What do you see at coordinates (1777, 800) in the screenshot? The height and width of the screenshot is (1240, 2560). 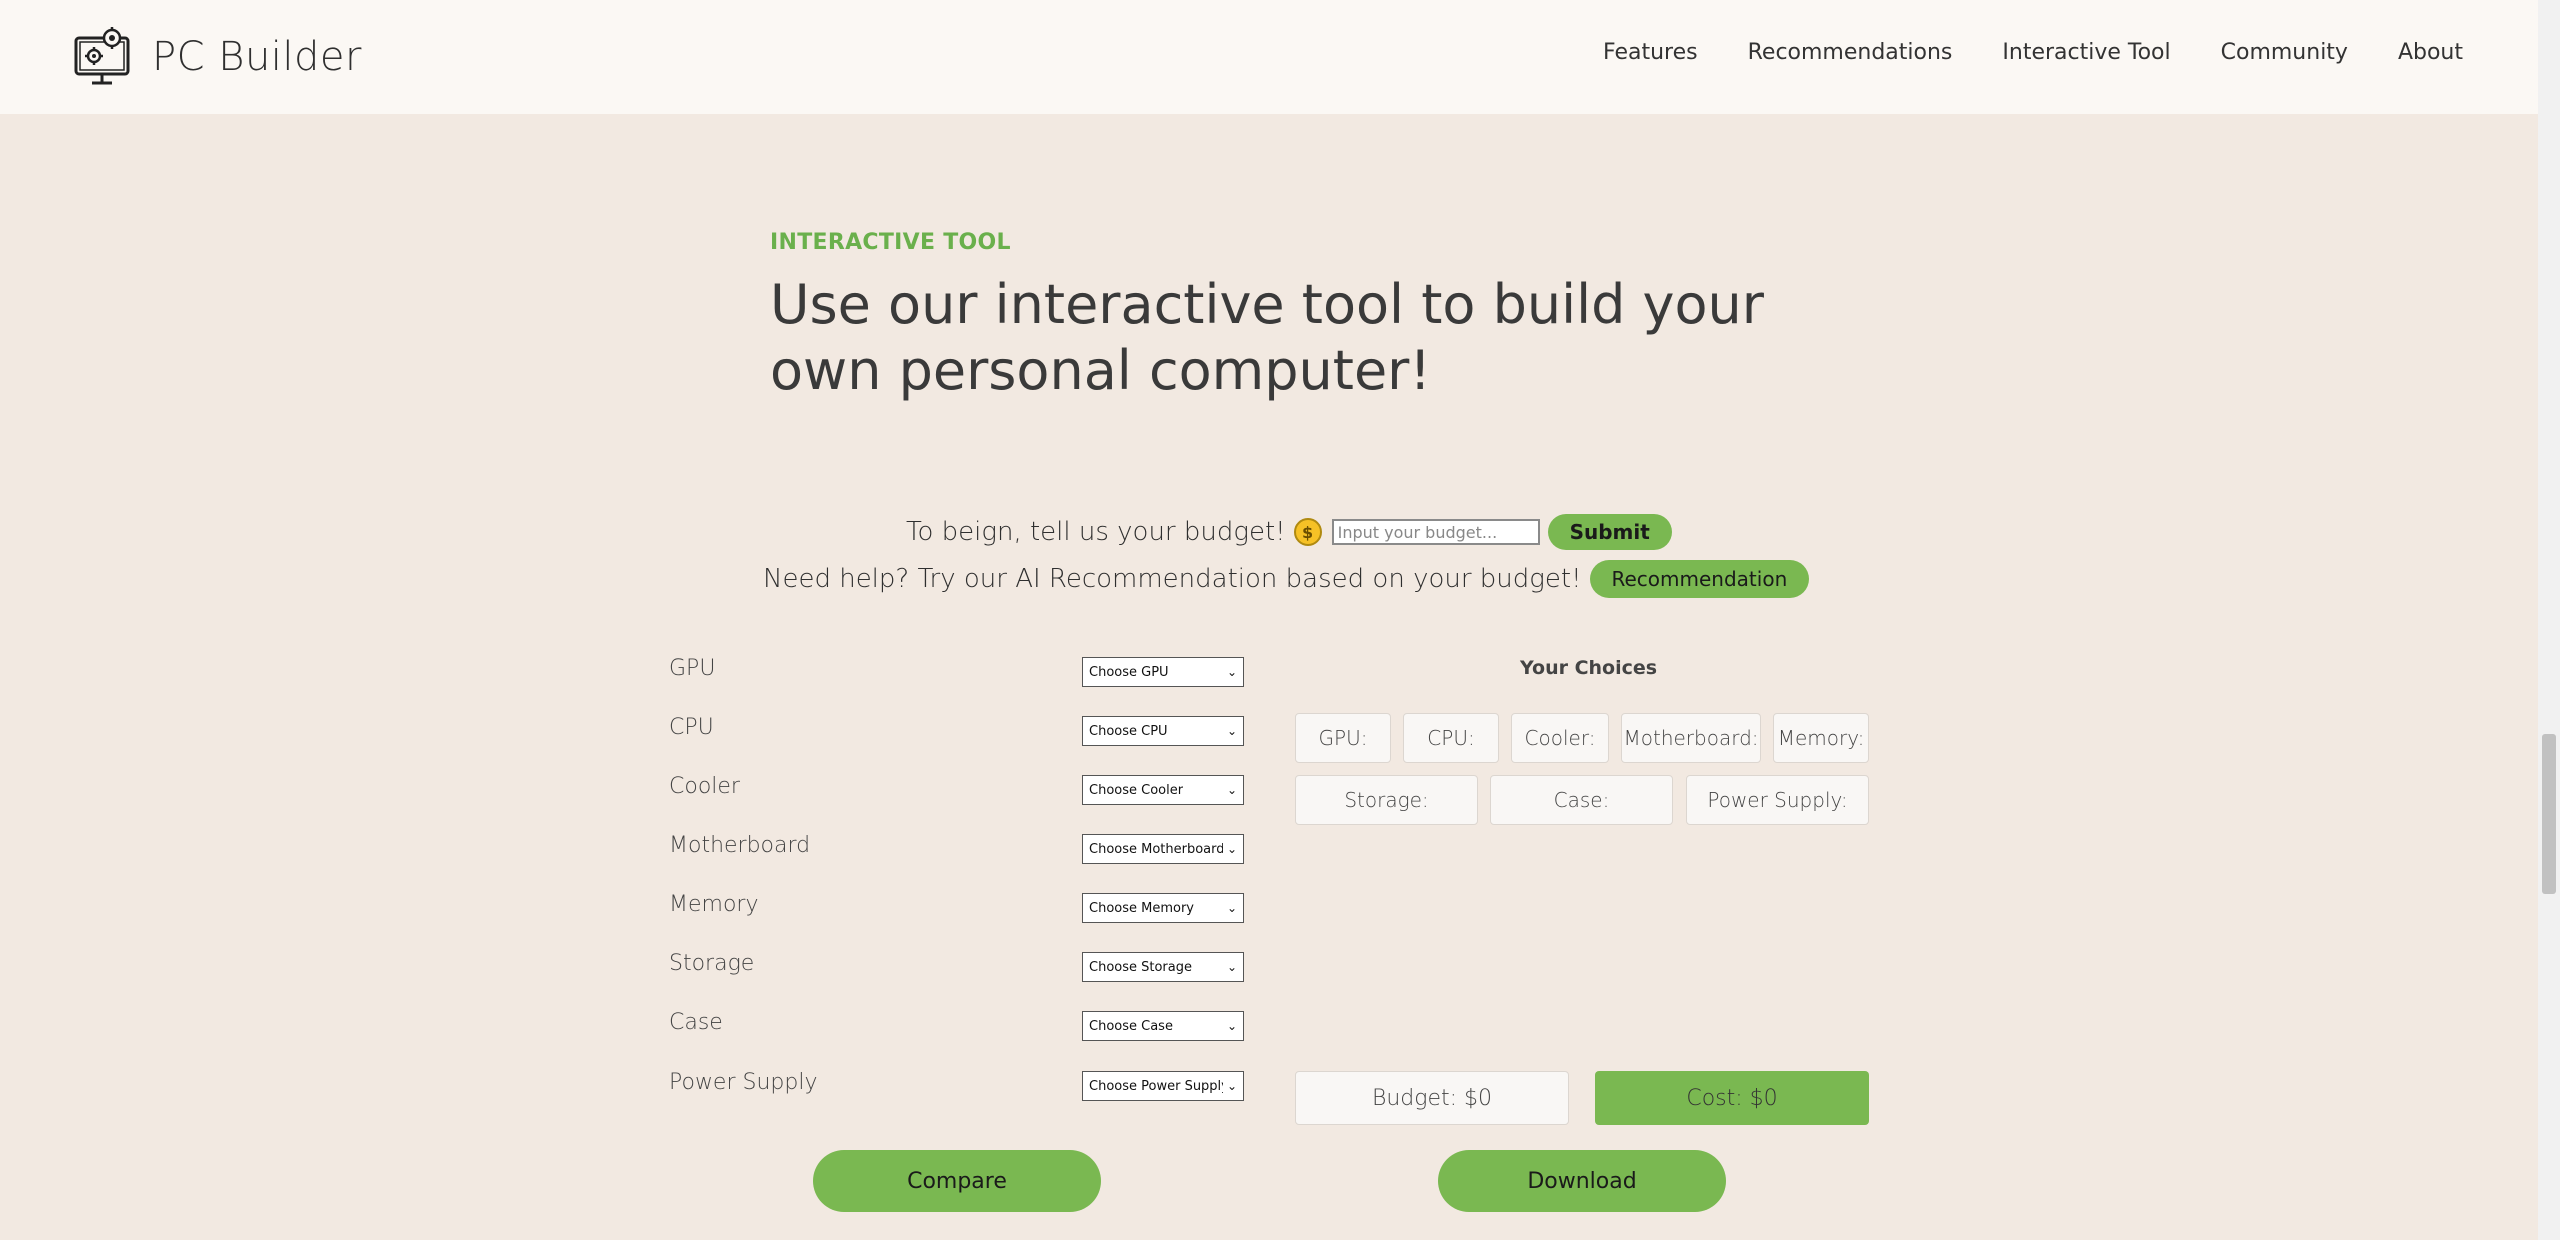 I see `choice-power-supply: Power Supply:` at bounding box center [1777, 800].